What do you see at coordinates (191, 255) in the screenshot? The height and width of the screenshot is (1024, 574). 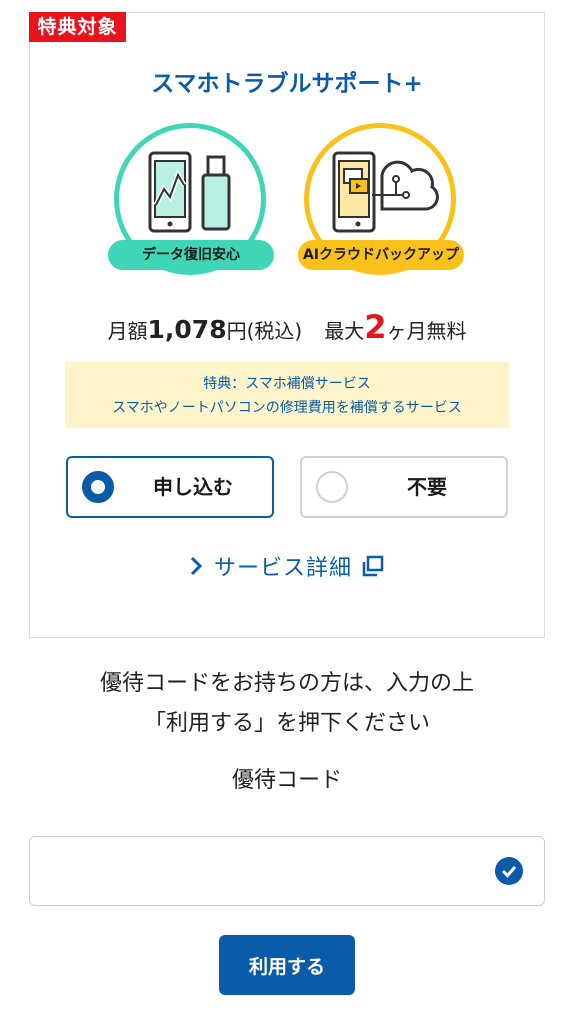 I see `feature-label: データ復旧安心` at bounding box center [191, 255].